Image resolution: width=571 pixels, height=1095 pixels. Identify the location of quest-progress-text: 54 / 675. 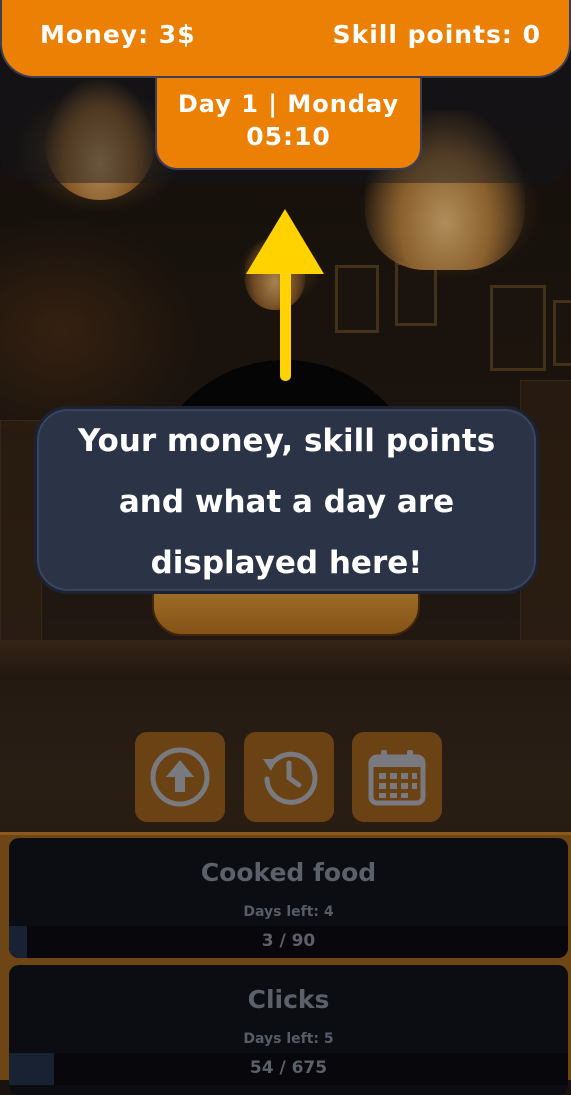
(288, 1068).